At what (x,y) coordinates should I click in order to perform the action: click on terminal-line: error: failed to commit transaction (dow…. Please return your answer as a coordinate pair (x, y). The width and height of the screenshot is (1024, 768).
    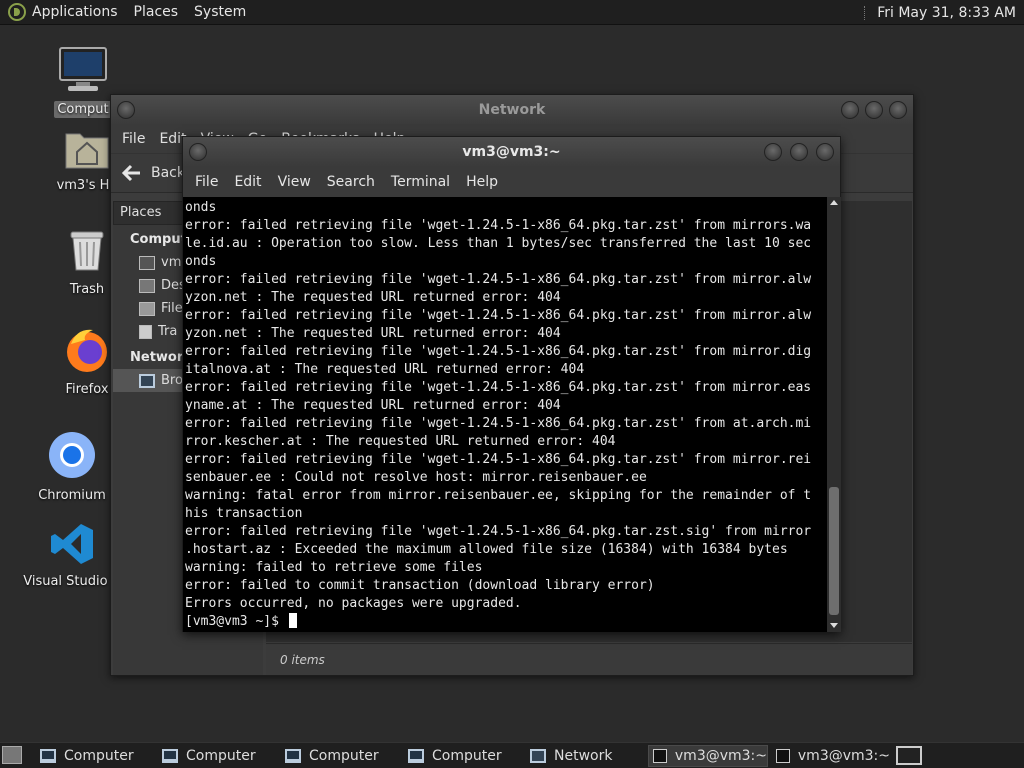
    Looking at the image, I should click on (420, 585).